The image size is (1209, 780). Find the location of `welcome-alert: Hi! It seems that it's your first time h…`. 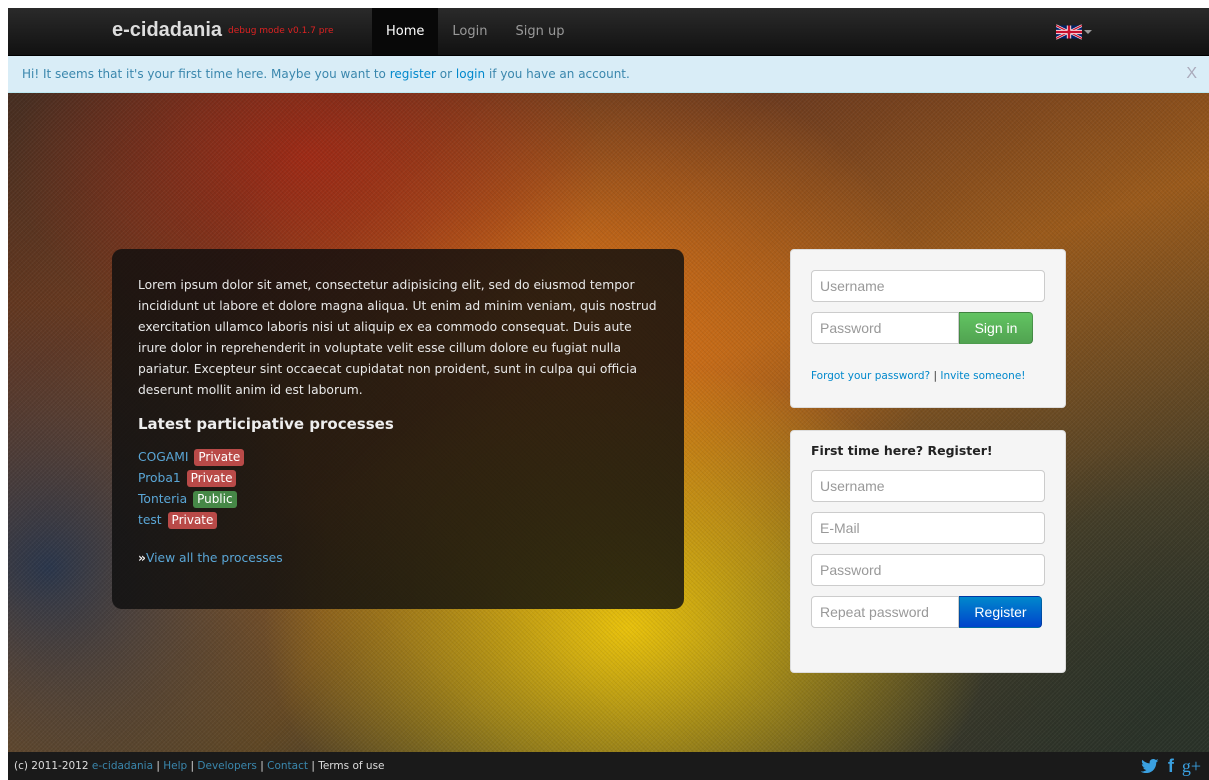

welcome-alert: Hi! It seems that it's your first time h… is located at coordinates (608, 74).